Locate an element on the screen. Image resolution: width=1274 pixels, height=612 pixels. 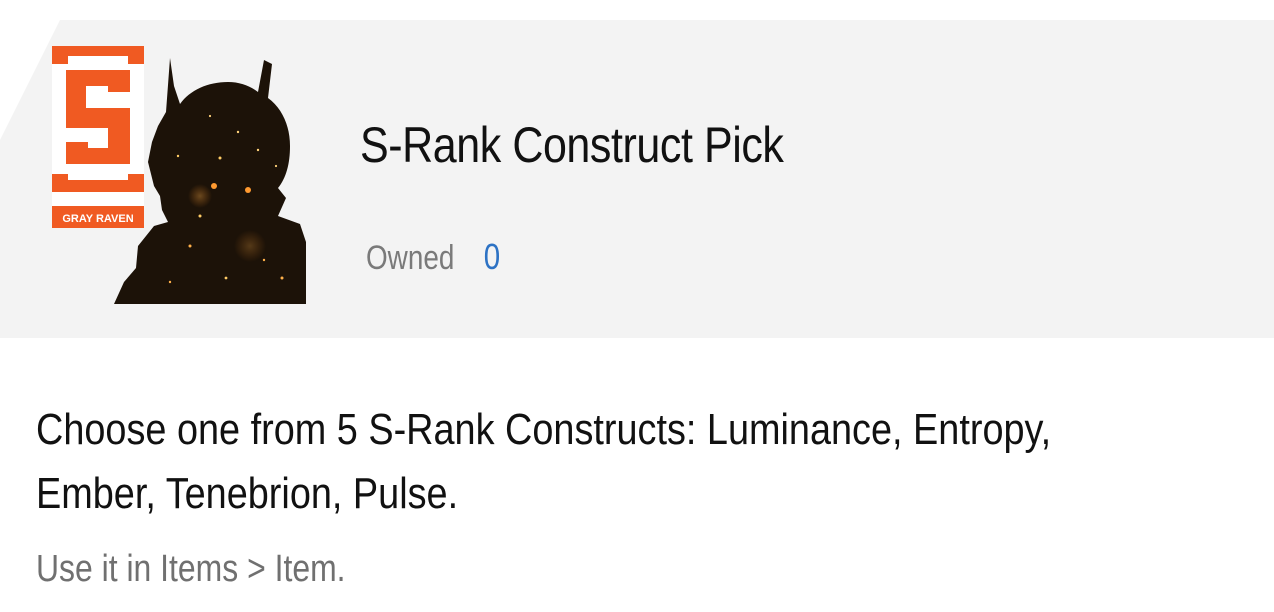
usage-hint: Use it in Items > Item. is located at coordinates (191, 569).